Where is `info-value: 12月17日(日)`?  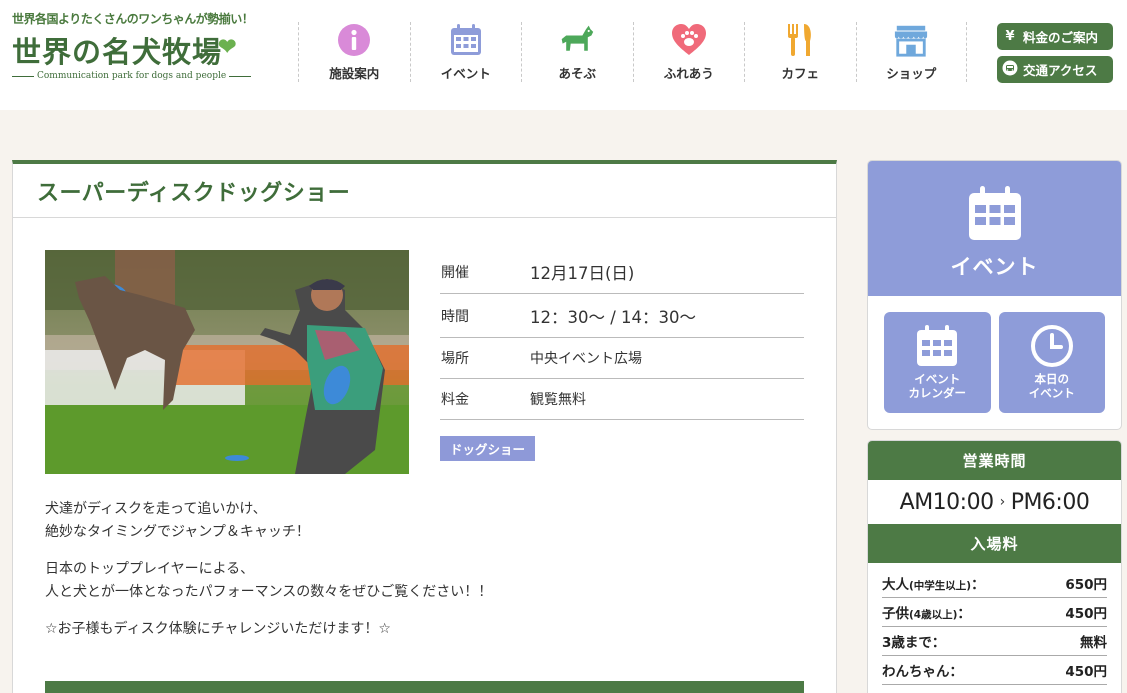 info-value: 12月17日(日) is located at coordinates (582, 273).